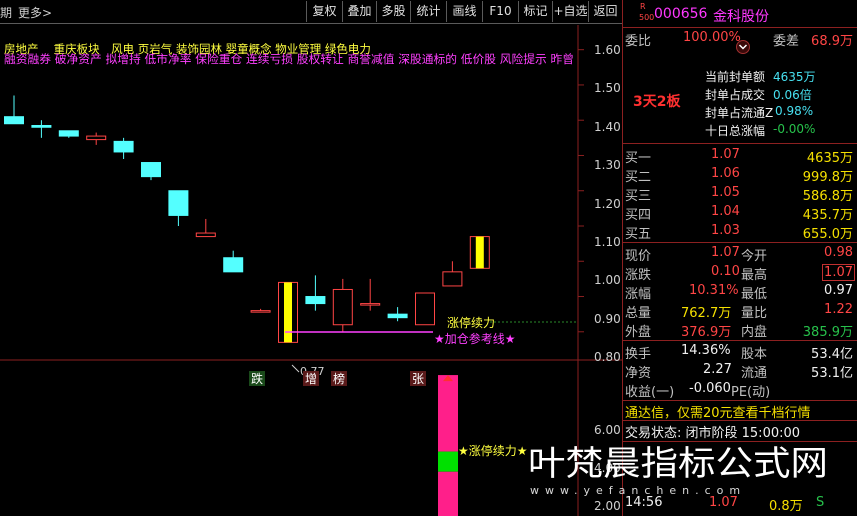  I want to click on buy-order-row: 买五 1.03 655.0万, so click(740, 232).